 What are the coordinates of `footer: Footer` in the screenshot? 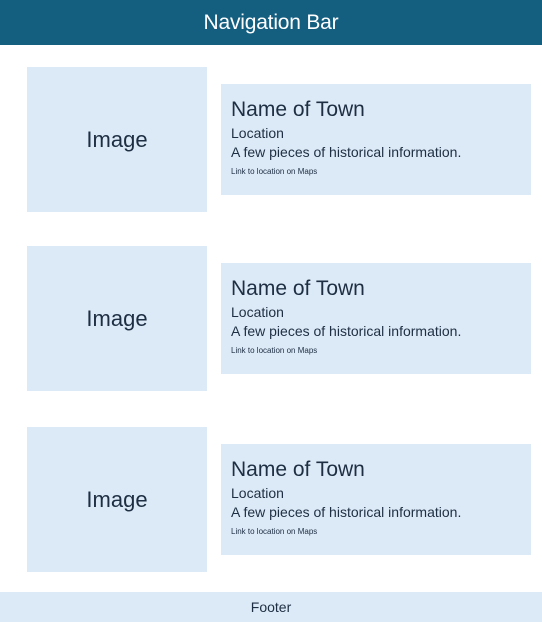 It's located at (271, 607).